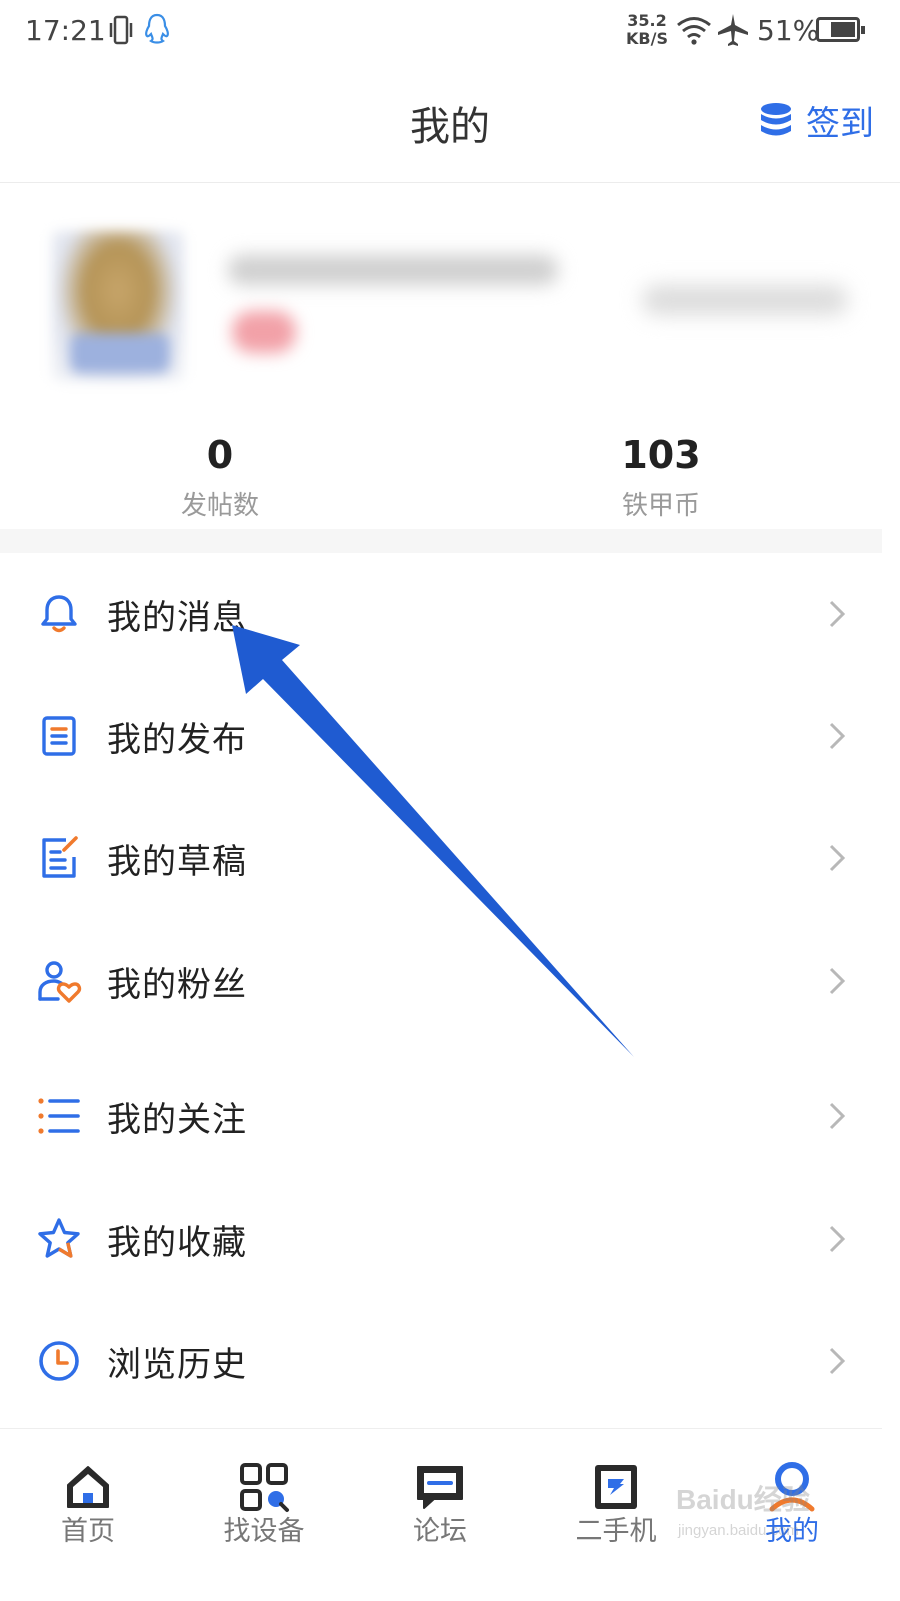  Describe the element at coordinates (220, 455) in the screenshot. I see `stat-posts-value: 0` at that location.